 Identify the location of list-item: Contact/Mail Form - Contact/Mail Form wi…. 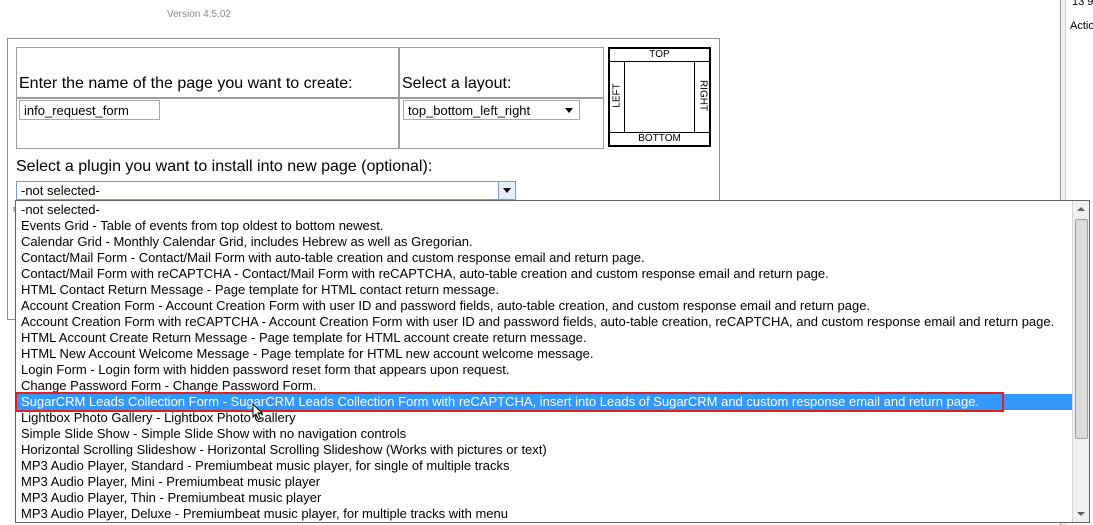
(544, 258).